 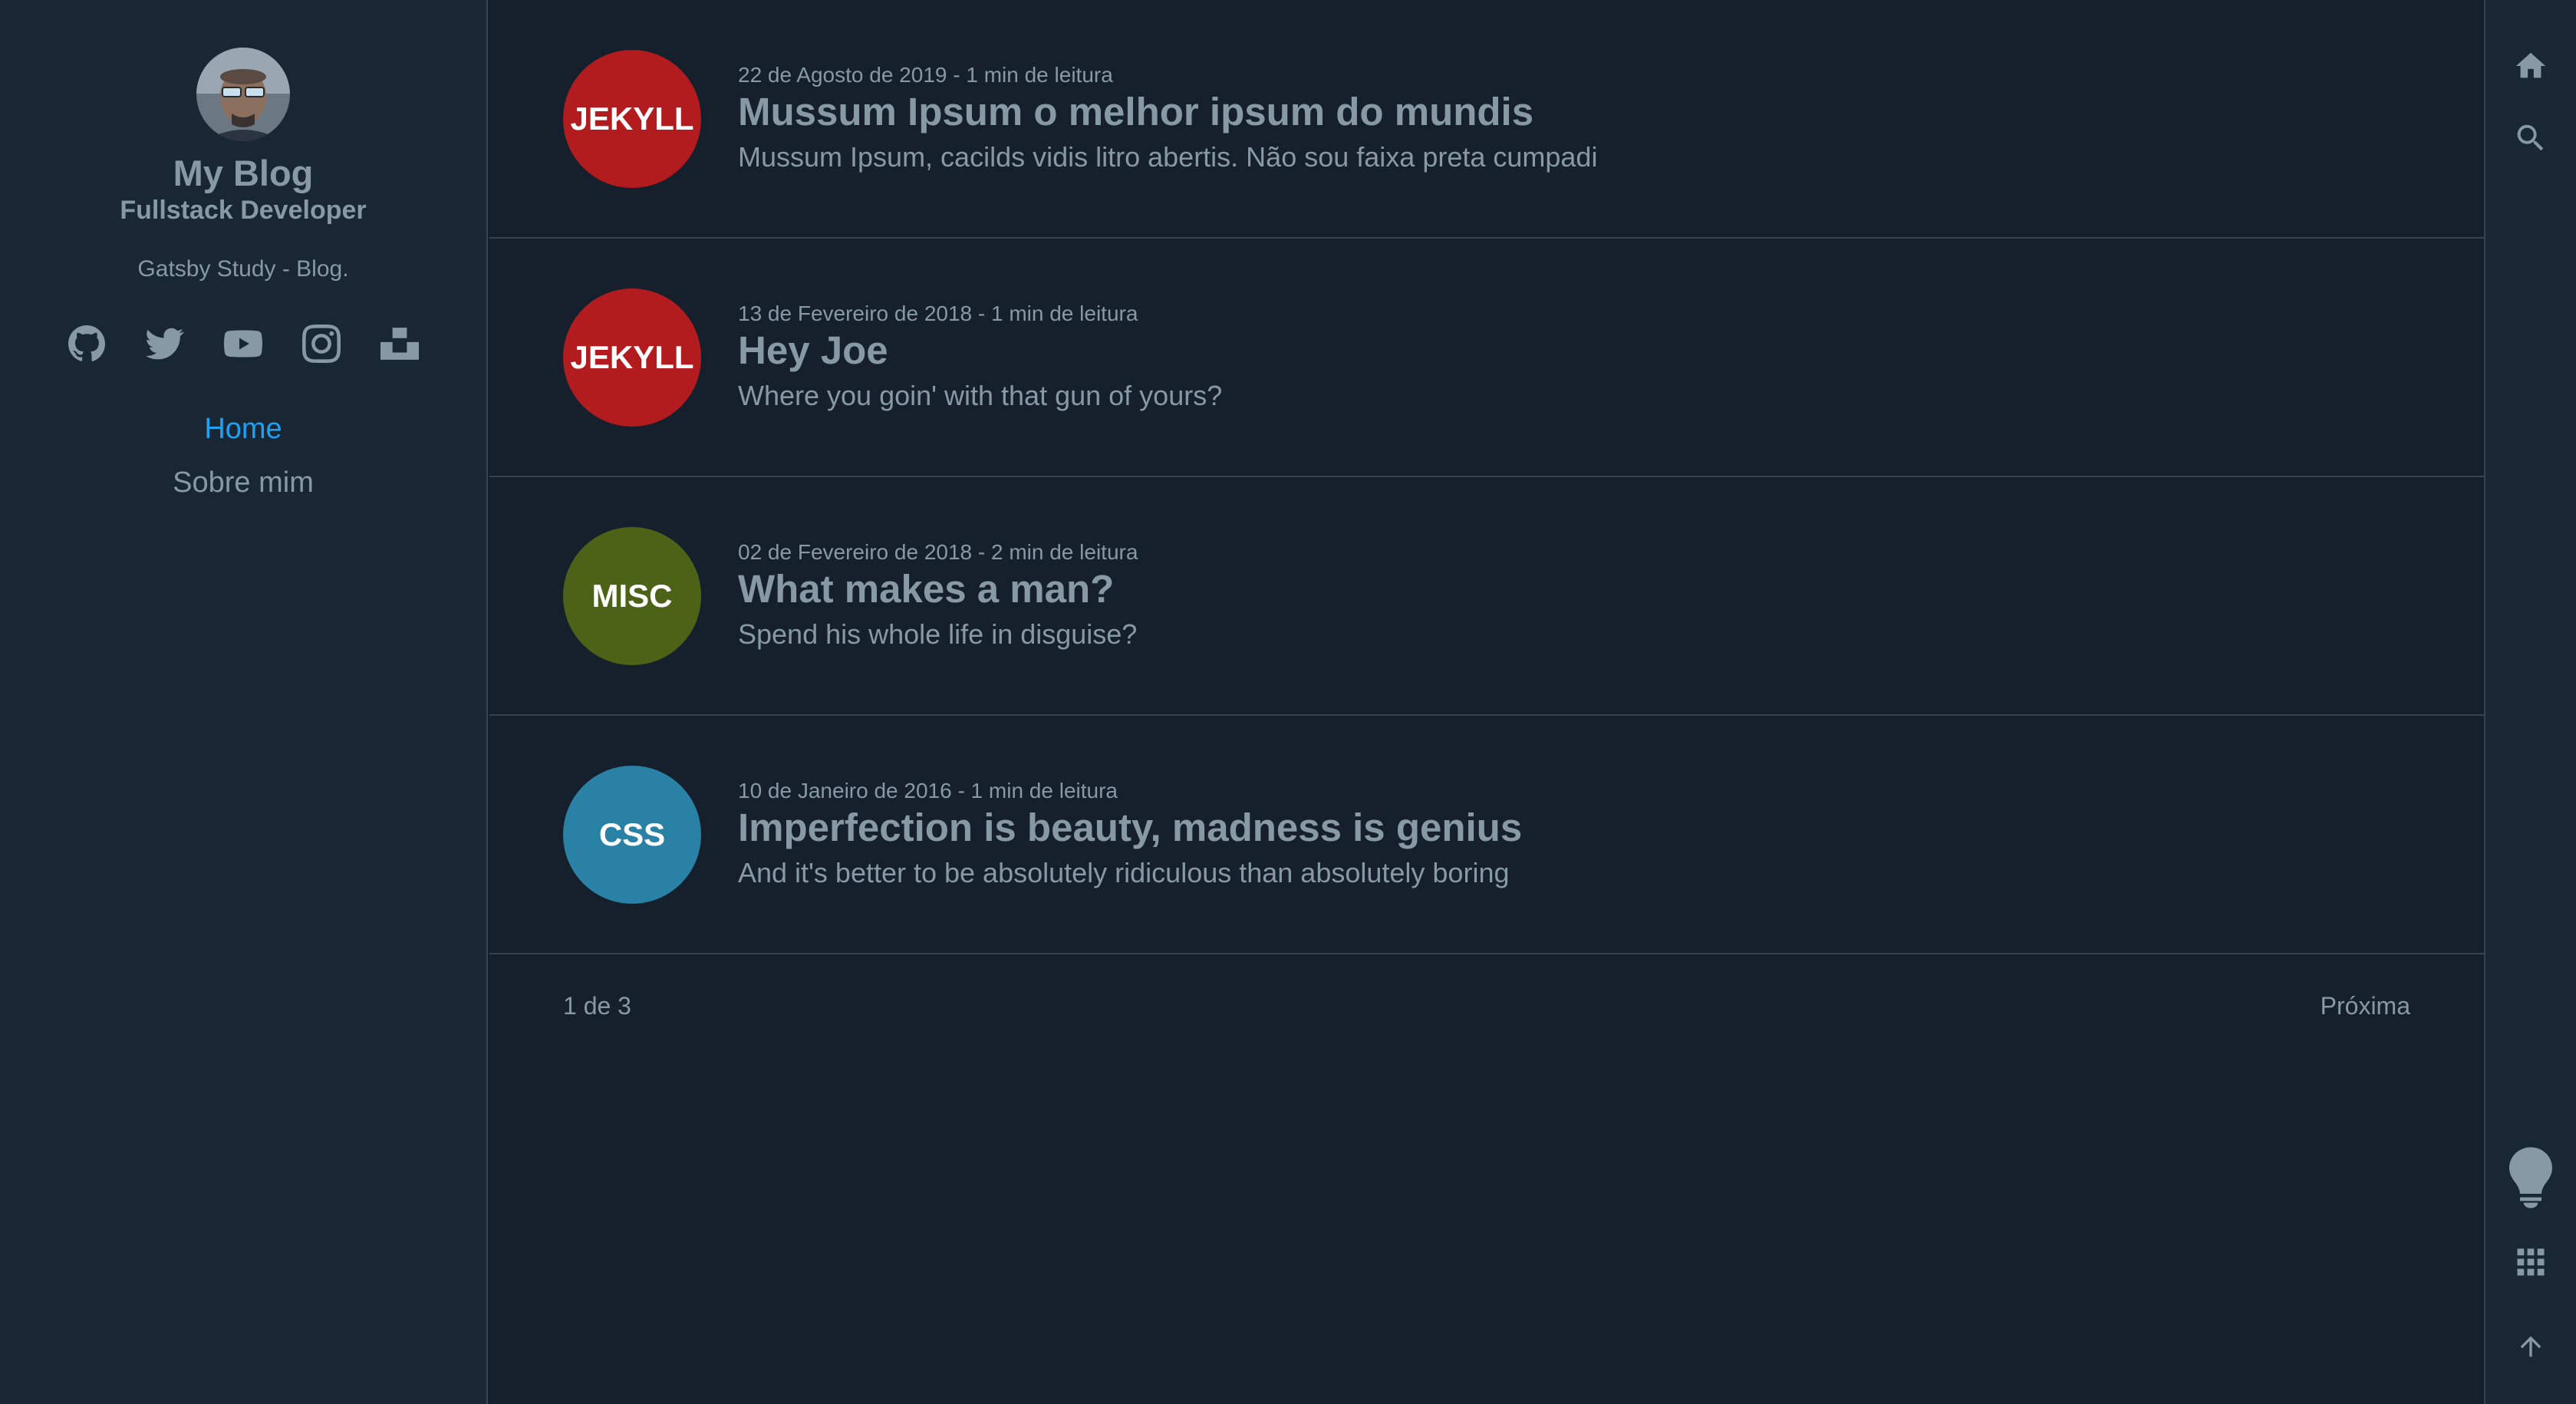 I want to click on menu-bar-top, so click(x=2530, y=92).